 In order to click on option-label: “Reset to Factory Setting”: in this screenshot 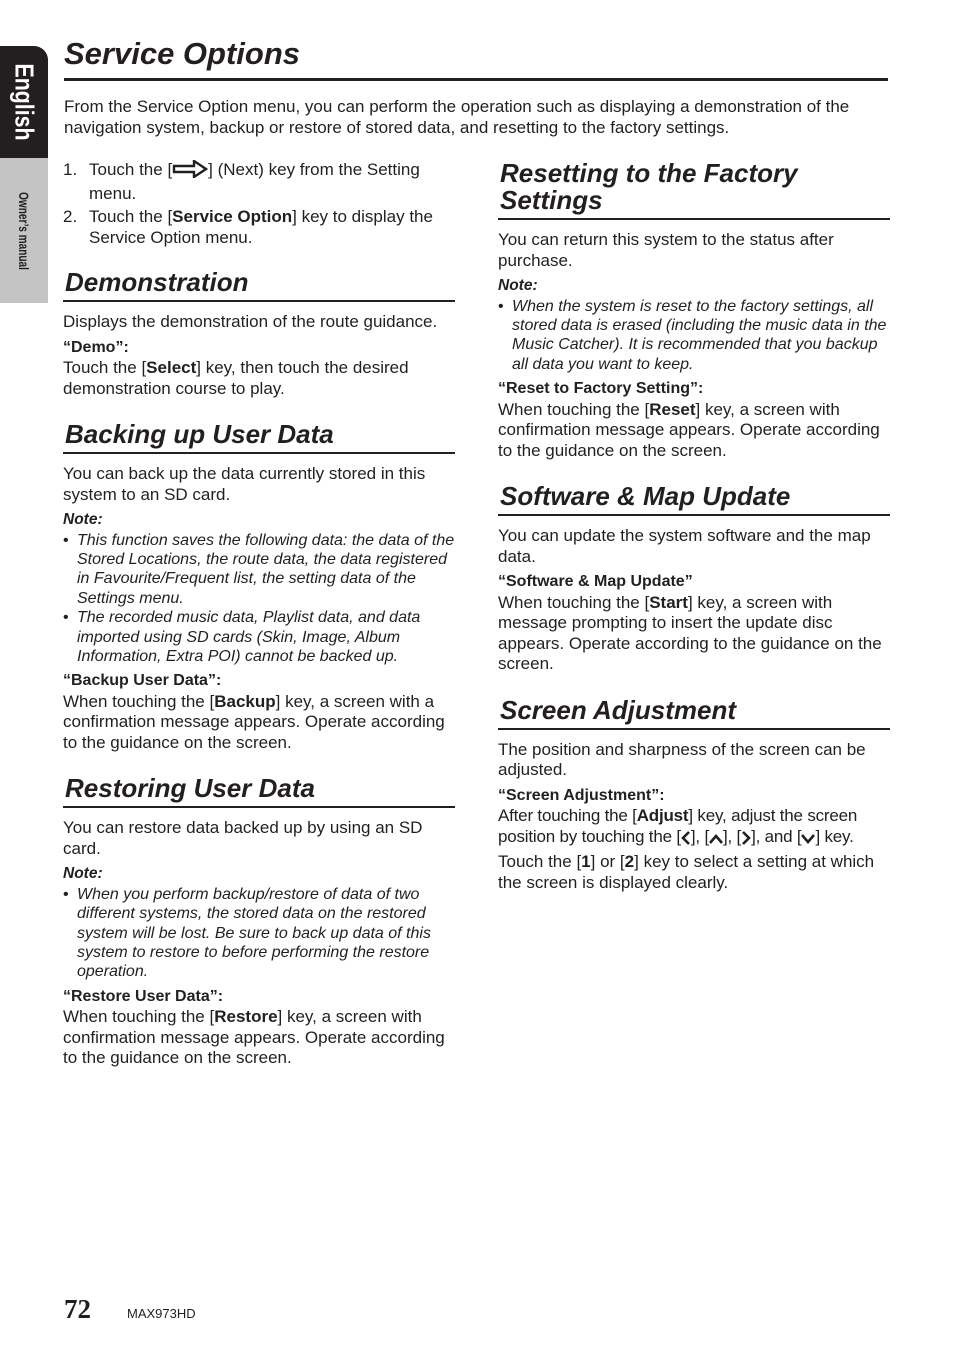, I will do `click(601, 389)`.